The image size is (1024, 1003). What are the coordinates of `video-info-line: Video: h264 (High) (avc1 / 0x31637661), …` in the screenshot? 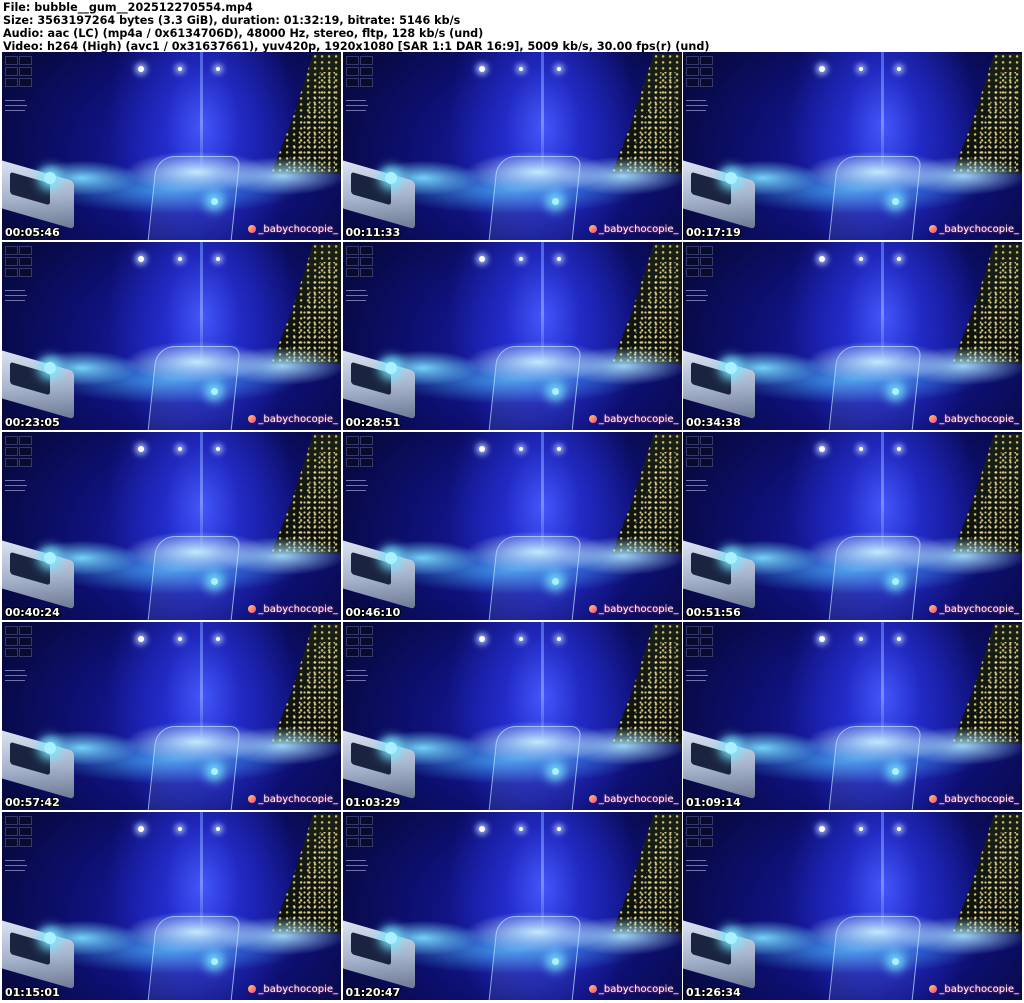 It's located at (356, 46).